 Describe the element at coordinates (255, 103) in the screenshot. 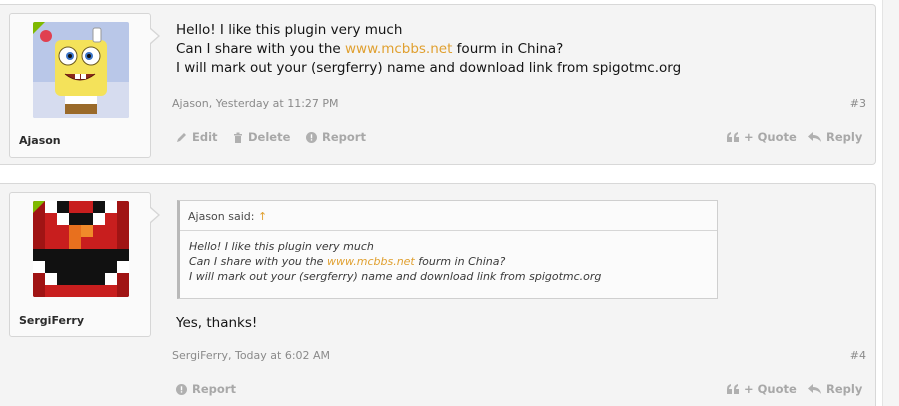

I see `post-meta: Ajason, Yesterday at 11:27 PM` at that location.